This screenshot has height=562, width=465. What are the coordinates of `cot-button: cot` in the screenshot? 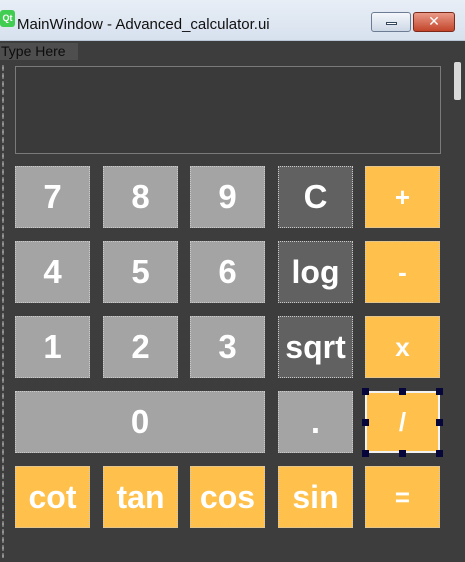 It's located at (52, 497).